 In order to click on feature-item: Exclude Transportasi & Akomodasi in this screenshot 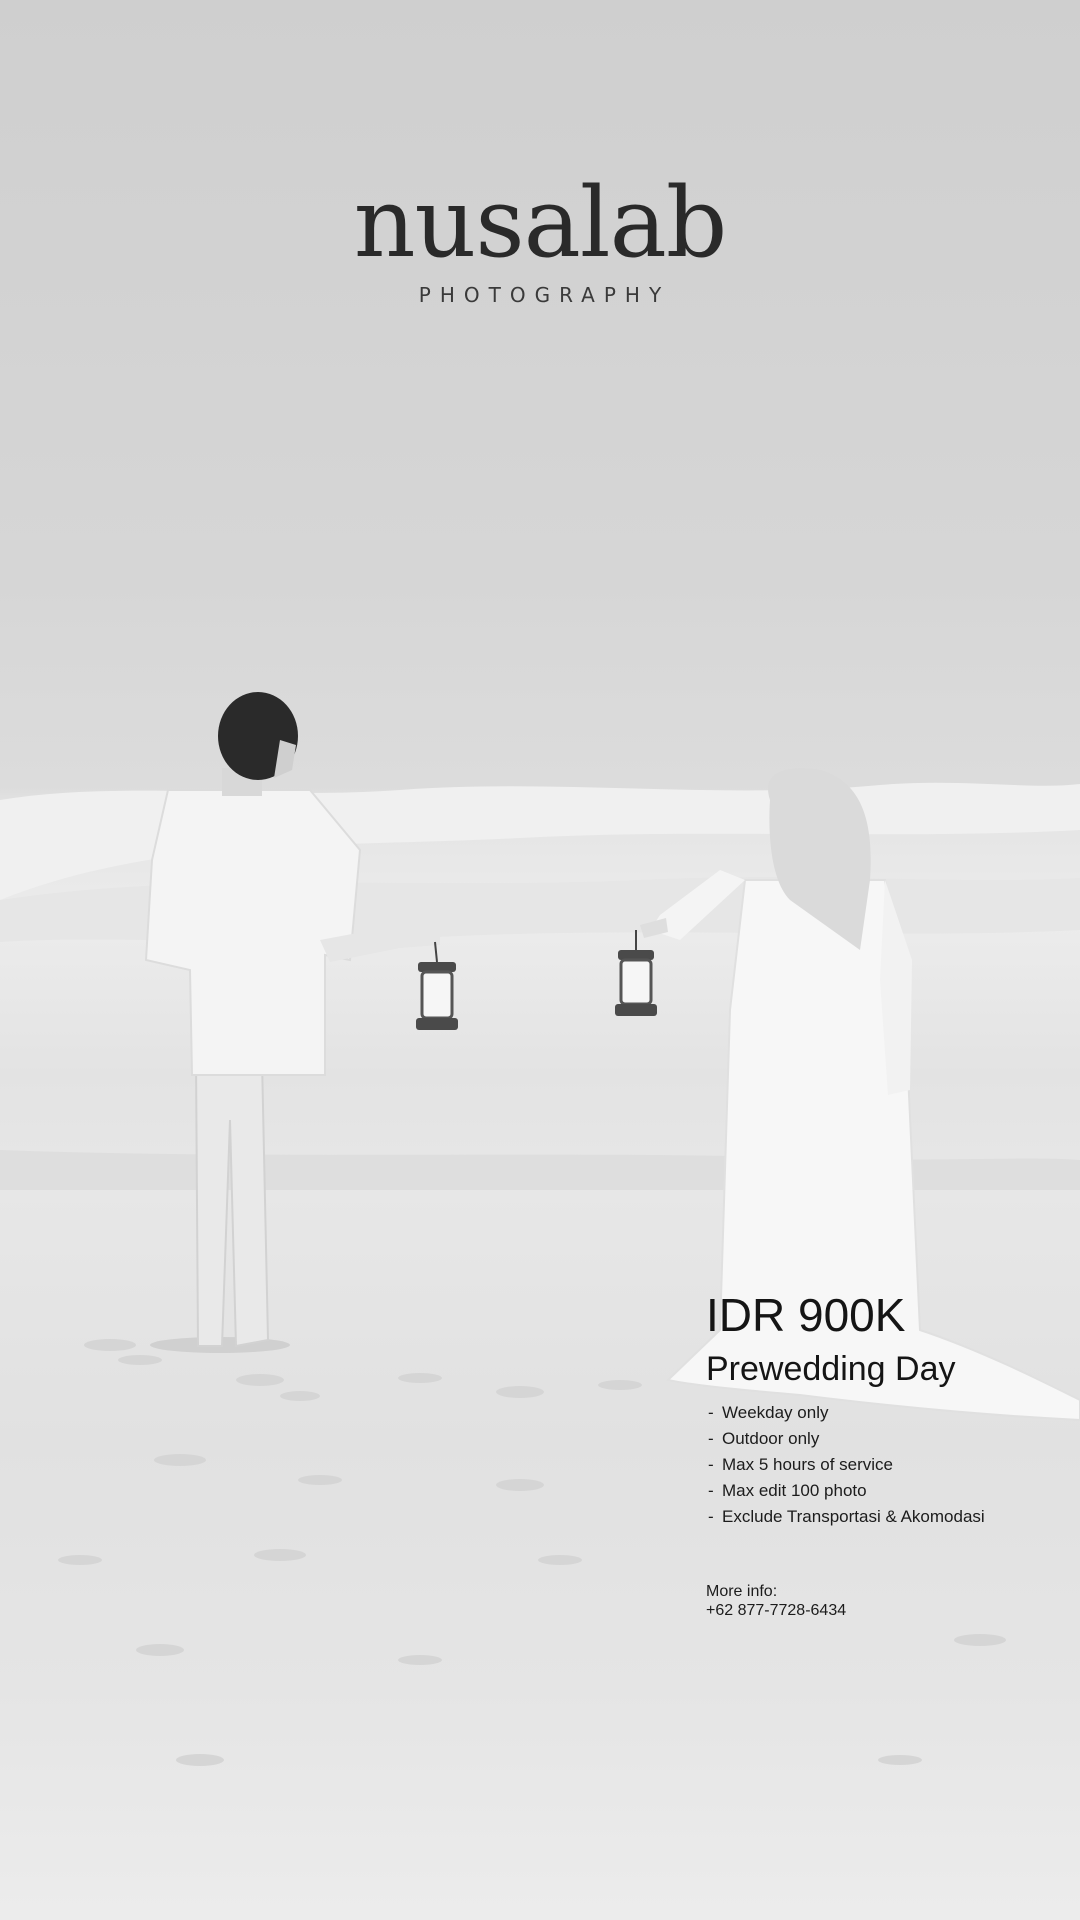, I will do `click(876, 1517)`.